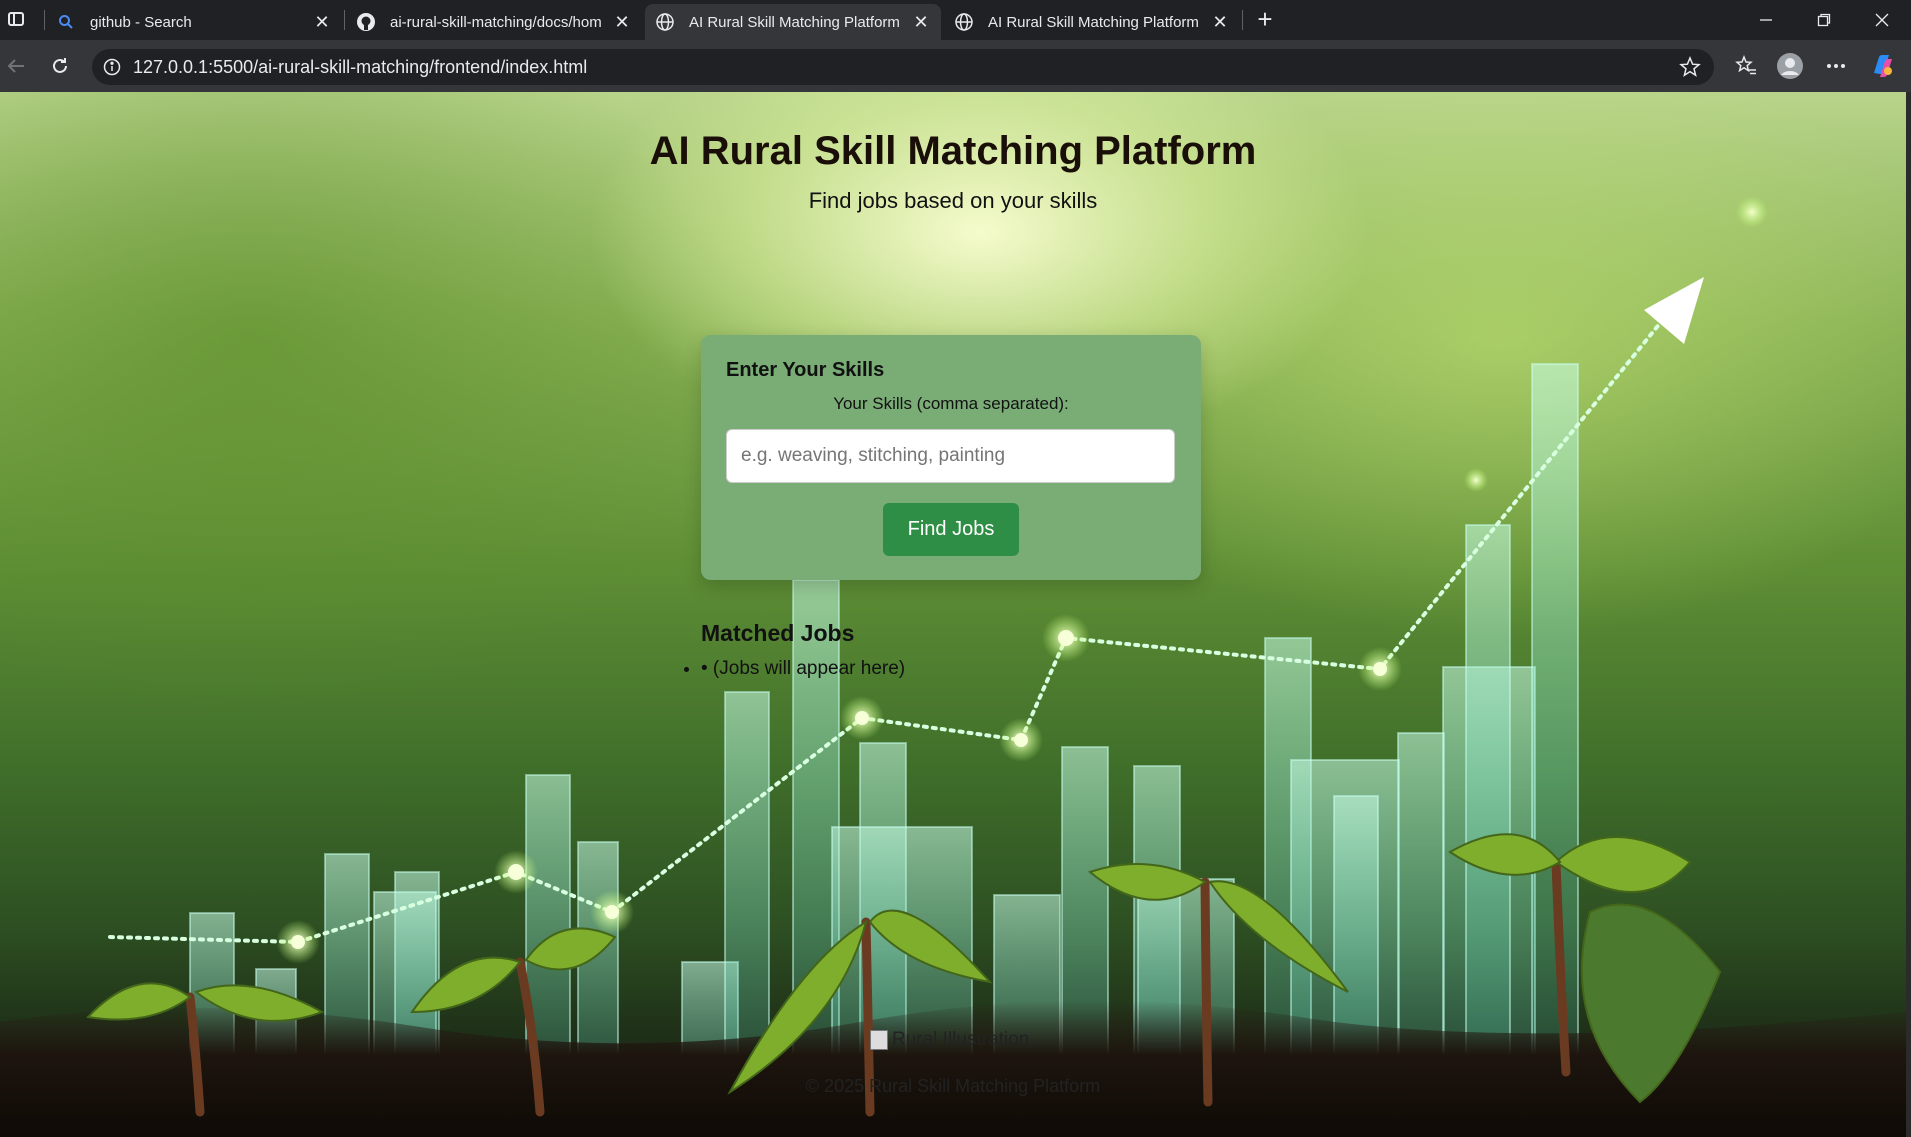 The width and height of the screenshot is (1911, 1137). I want to click on find-jobs-button: Find Jobs, so click(951, 529).